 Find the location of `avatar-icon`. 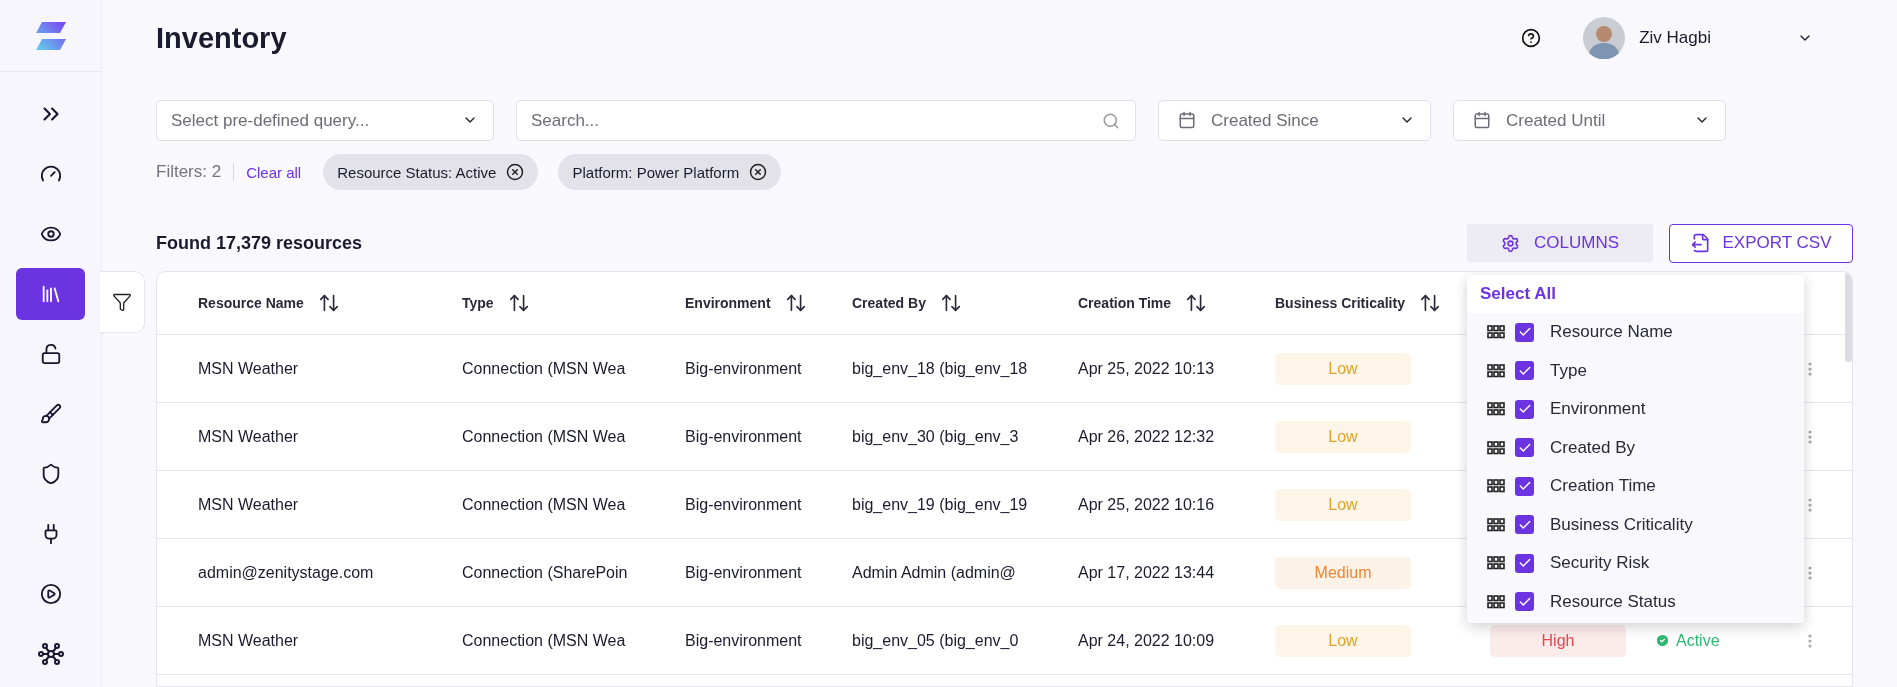

avatar-icon is located at coordinates (1604, 38).